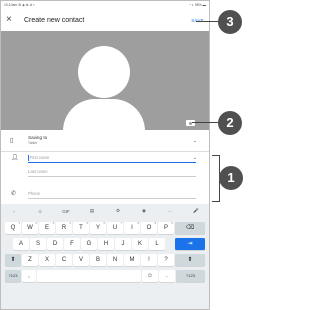 This screenshot has width=320, height=310. I want to click on settings-icon: ⚙, so click(118, 211).